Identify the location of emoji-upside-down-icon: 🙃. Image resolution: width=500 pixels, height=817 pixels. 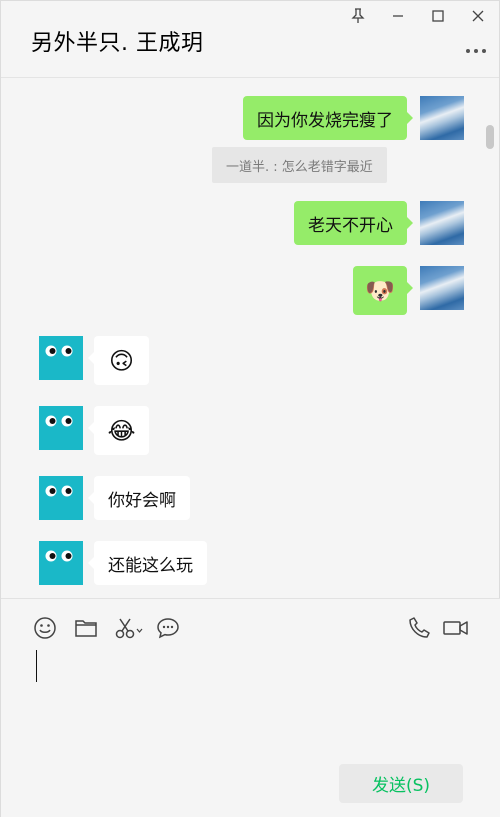
(121, 360).